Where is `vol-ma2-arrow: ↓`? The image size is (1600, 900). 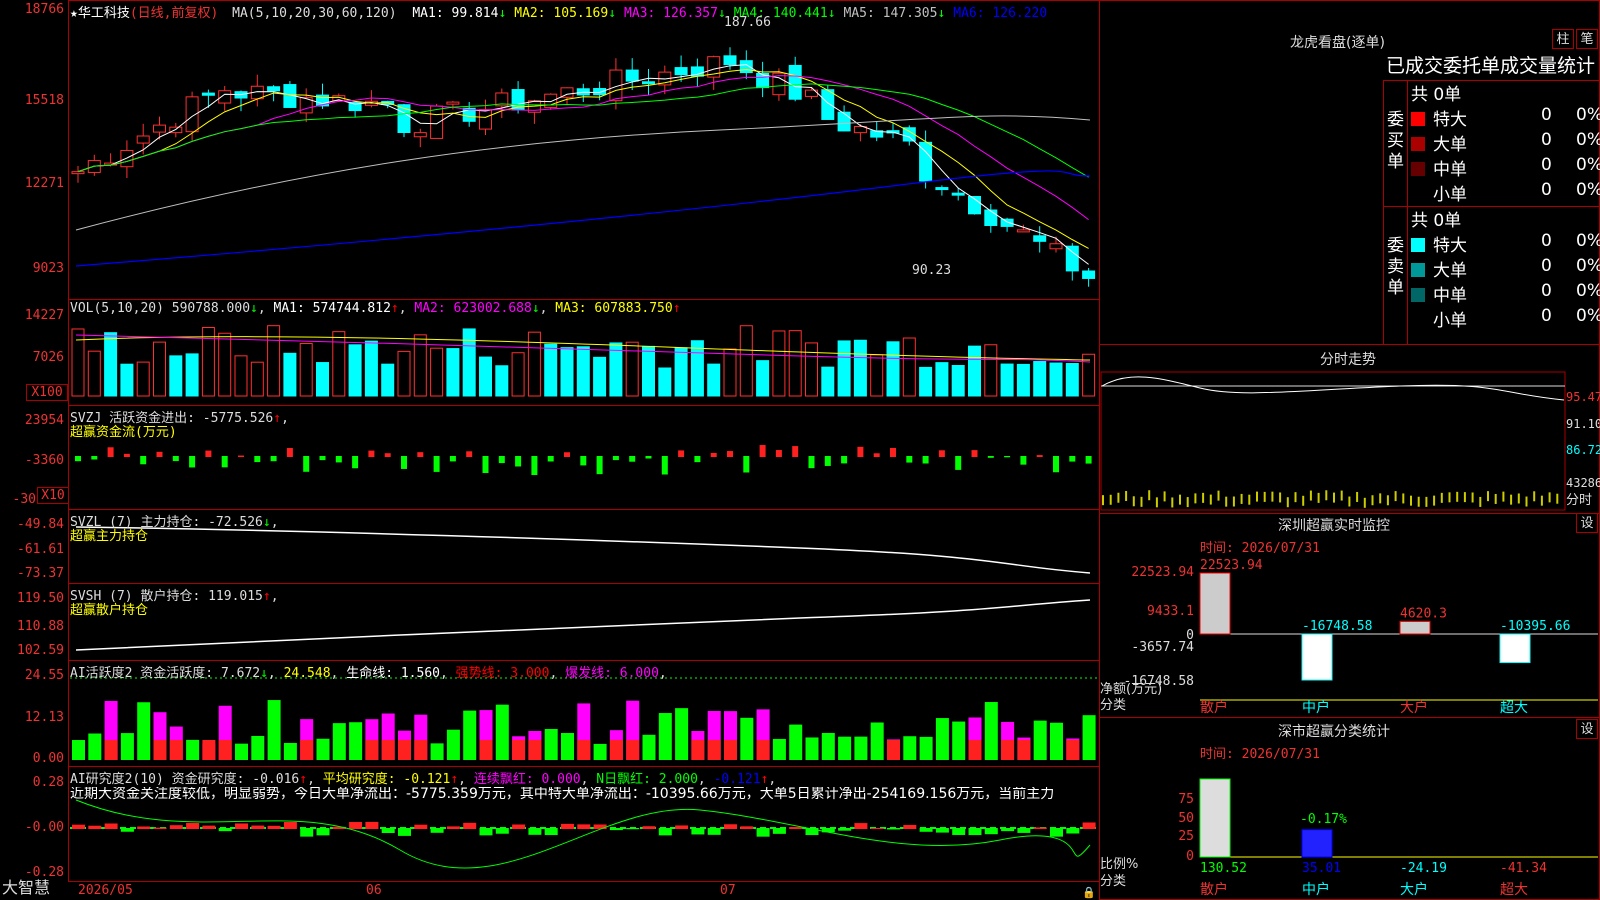
vol-ma2-arrow: ↓ is located at coordinates (535, 308).